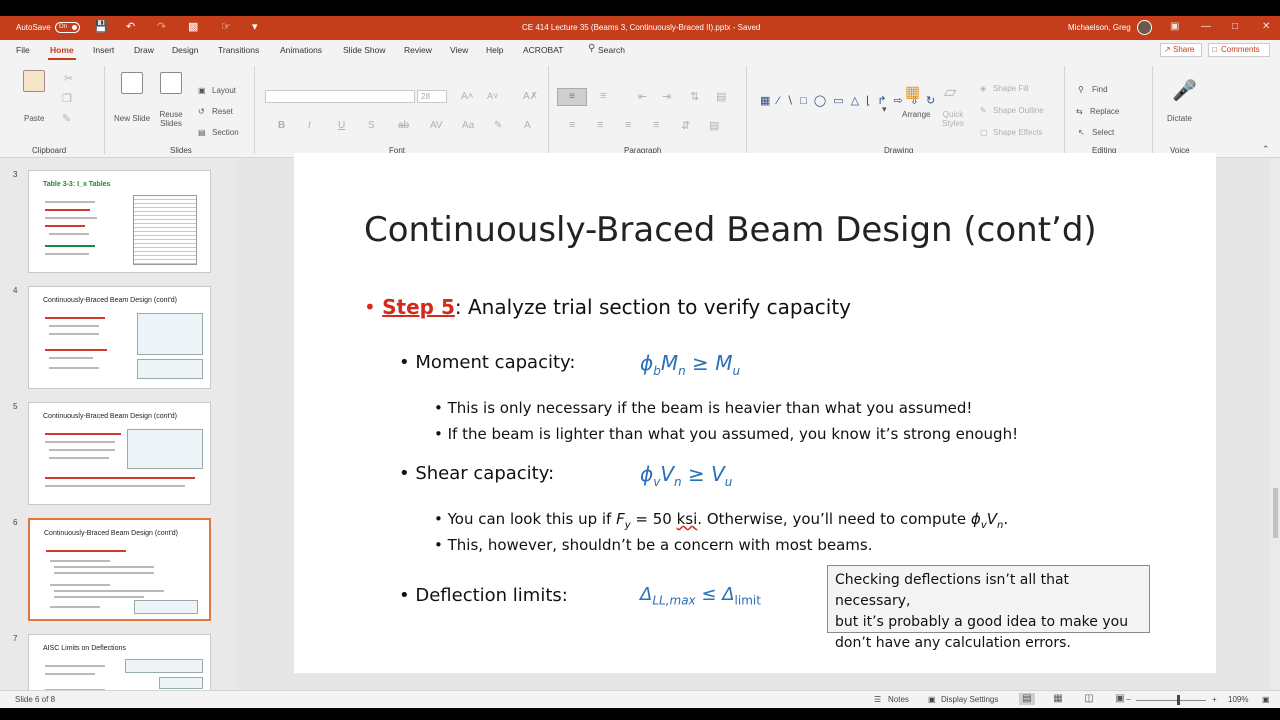 This screenshot has height=720, width=1280. I want to click on slide-thumbnail-7: AISC Limits on Deflections, so click(119, 666).